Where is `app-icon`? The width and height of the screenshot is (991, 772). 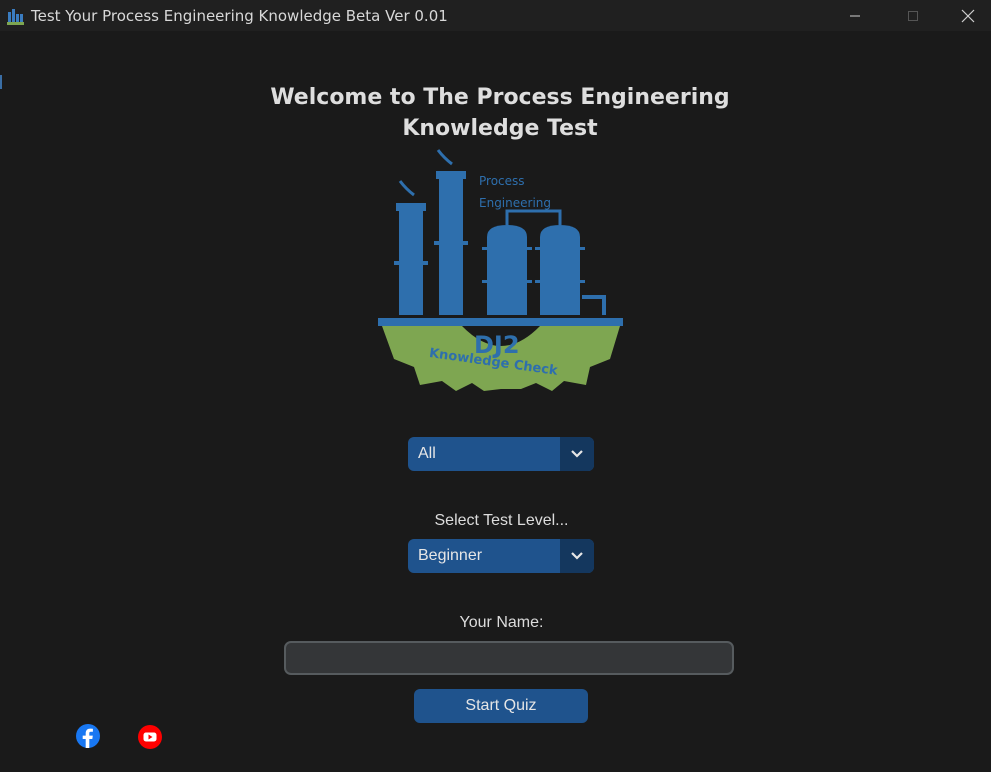
app-icon is located at coordinates (15, 17).